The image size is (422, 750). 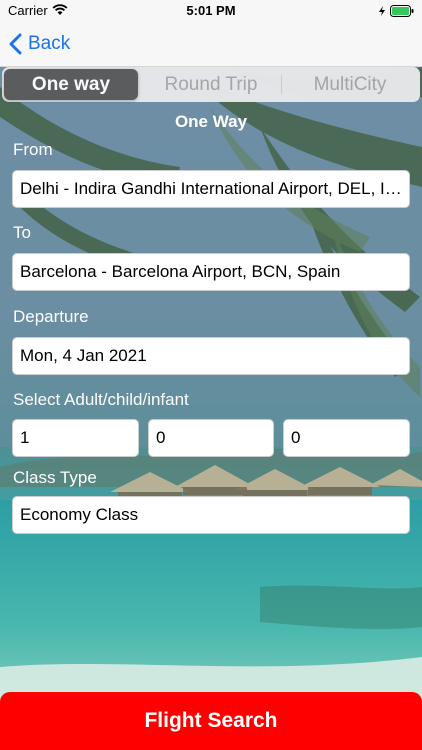 What do you see at coordinates (402, 11) in the screenshot?
I see `battery-icon` at bounding box center [402, 11].